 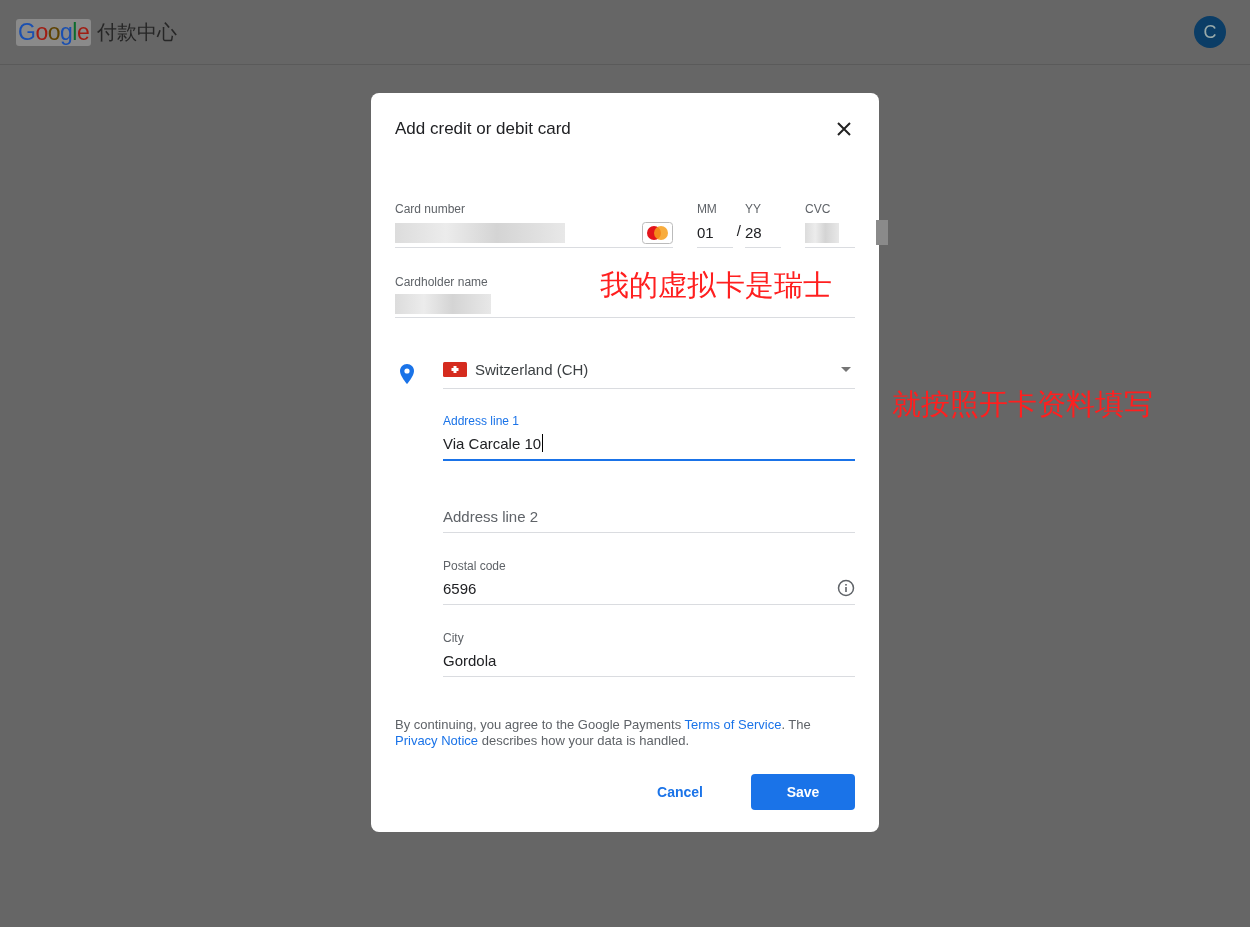 I want to click on annotation-text: 我的虚拟卡是瑞士, so click(x=716, y=285).